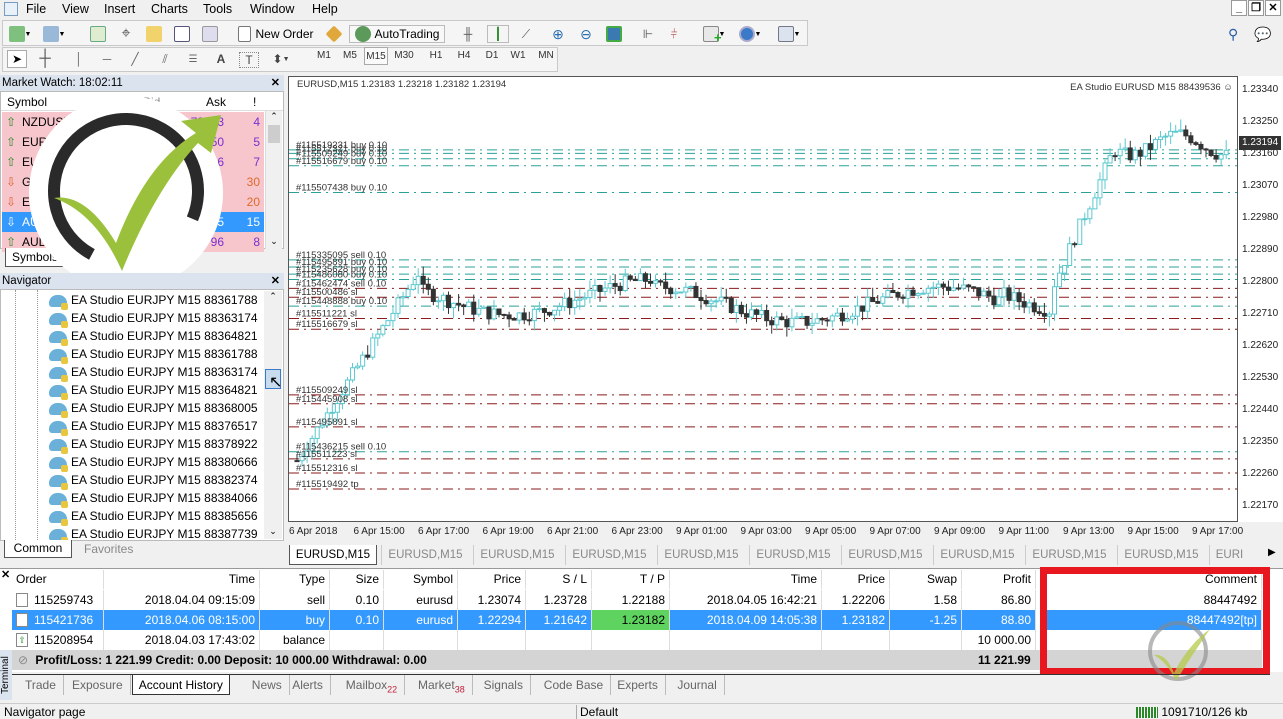  I want to click on profiles-button: ▼, so click(54, 34).